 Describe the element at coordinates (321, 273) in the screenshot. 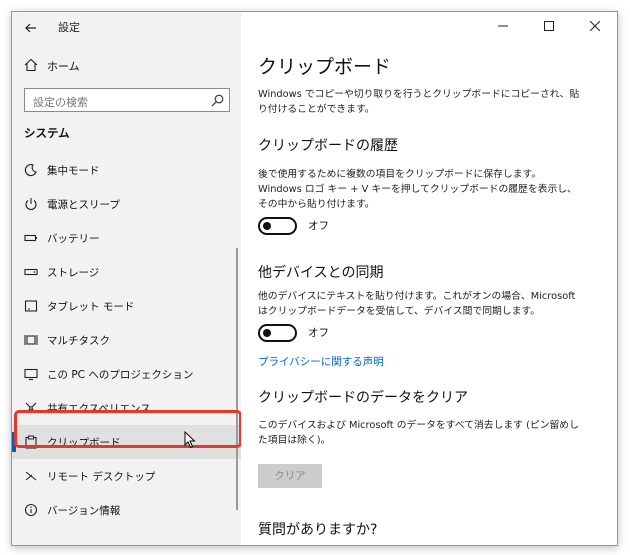

I see `sync-heading: 他デバイスとの同期` at that location.